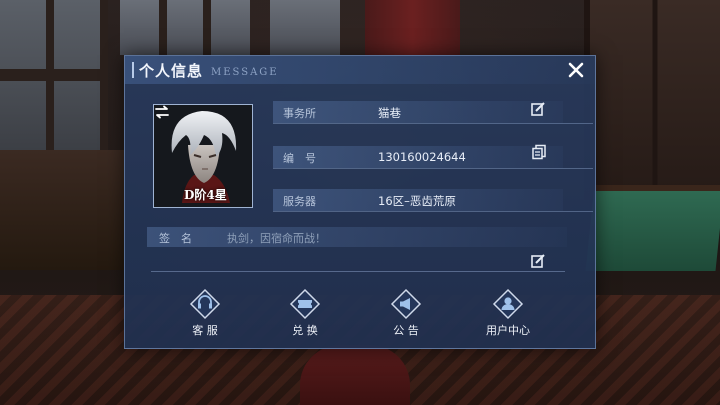 This screenshot has width=720, height=405. Describe the element at coordinates (417, 201) in the screenshot. I see `server-value: 16区–恶齿荒原` at that location.